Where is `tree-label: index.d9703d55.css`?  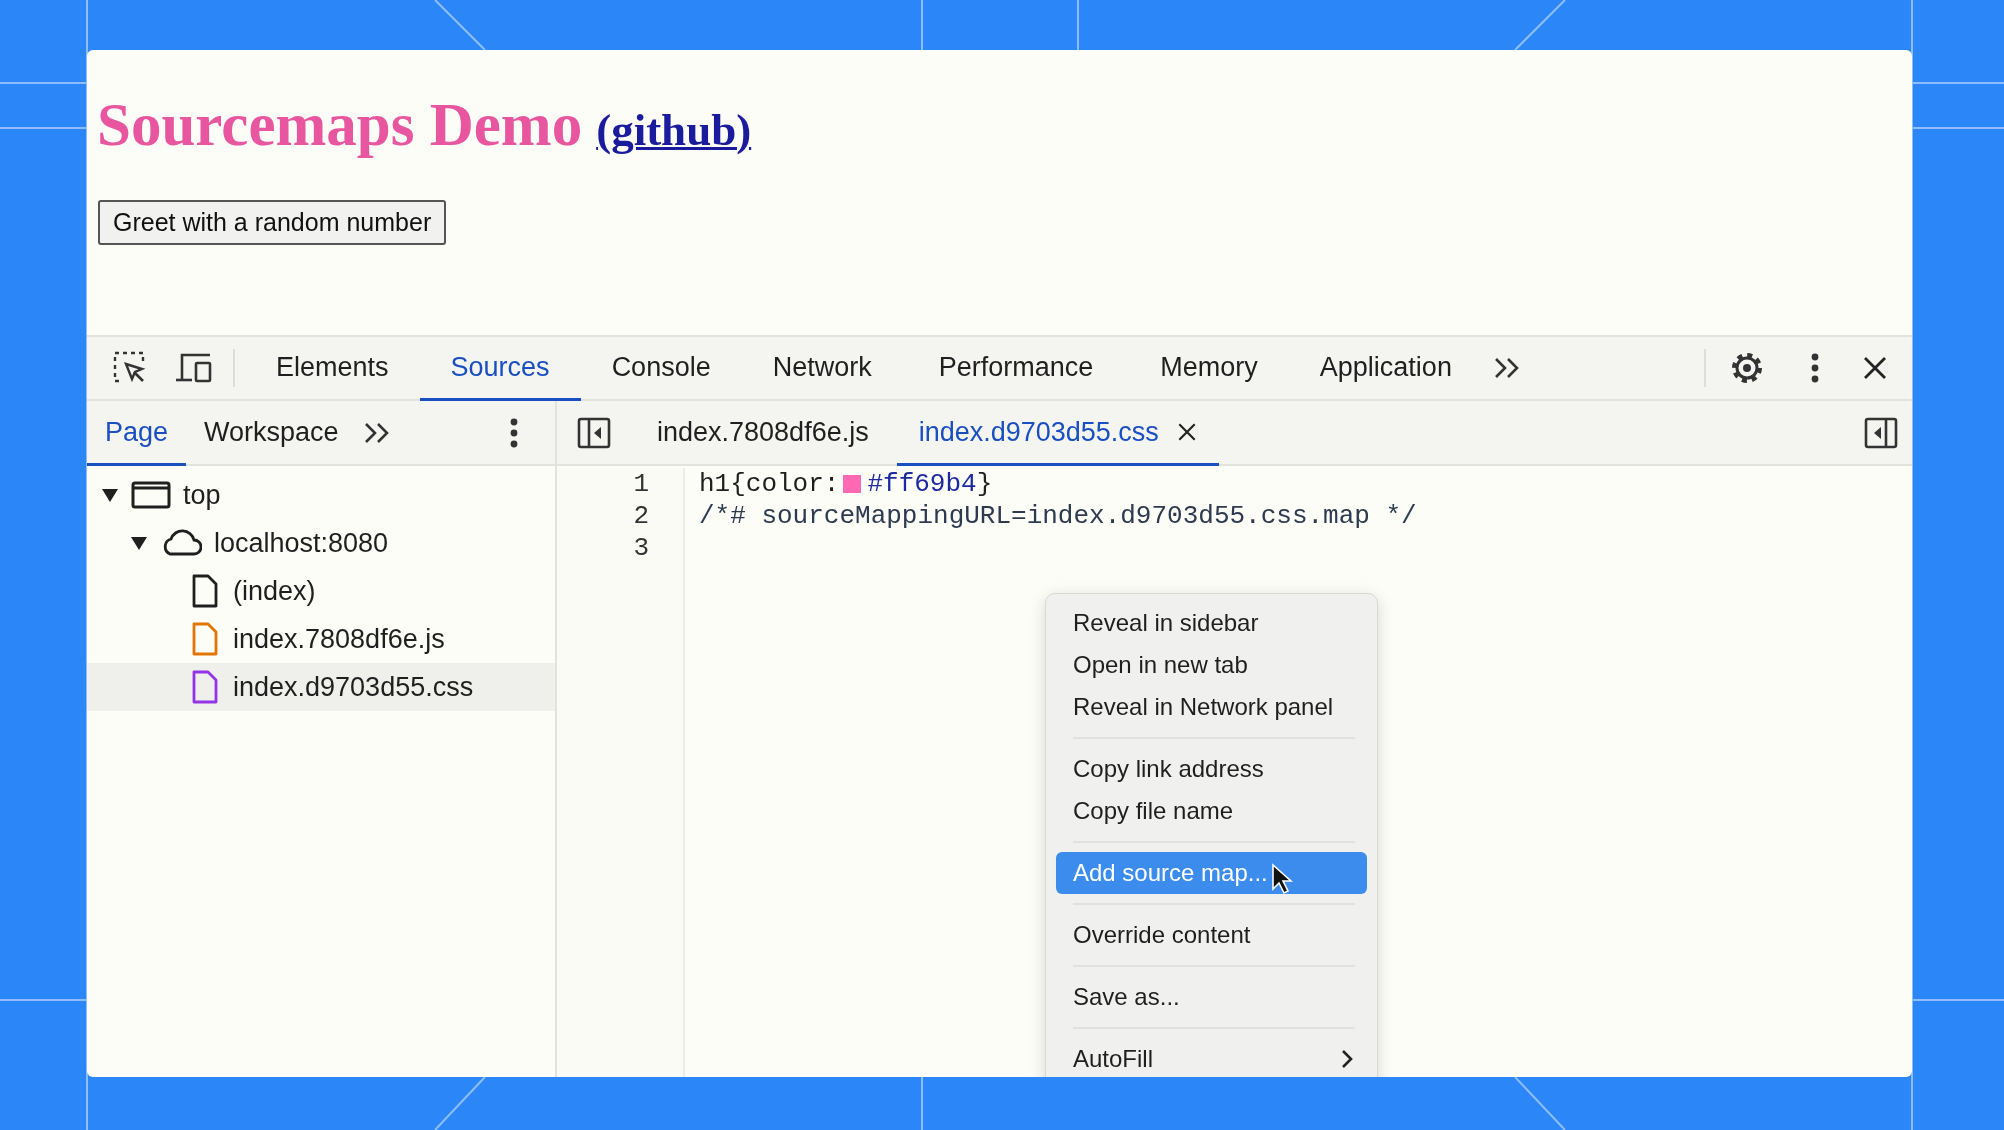 tree-label: index.d9703d55.css is located at coordinates (353, 687).